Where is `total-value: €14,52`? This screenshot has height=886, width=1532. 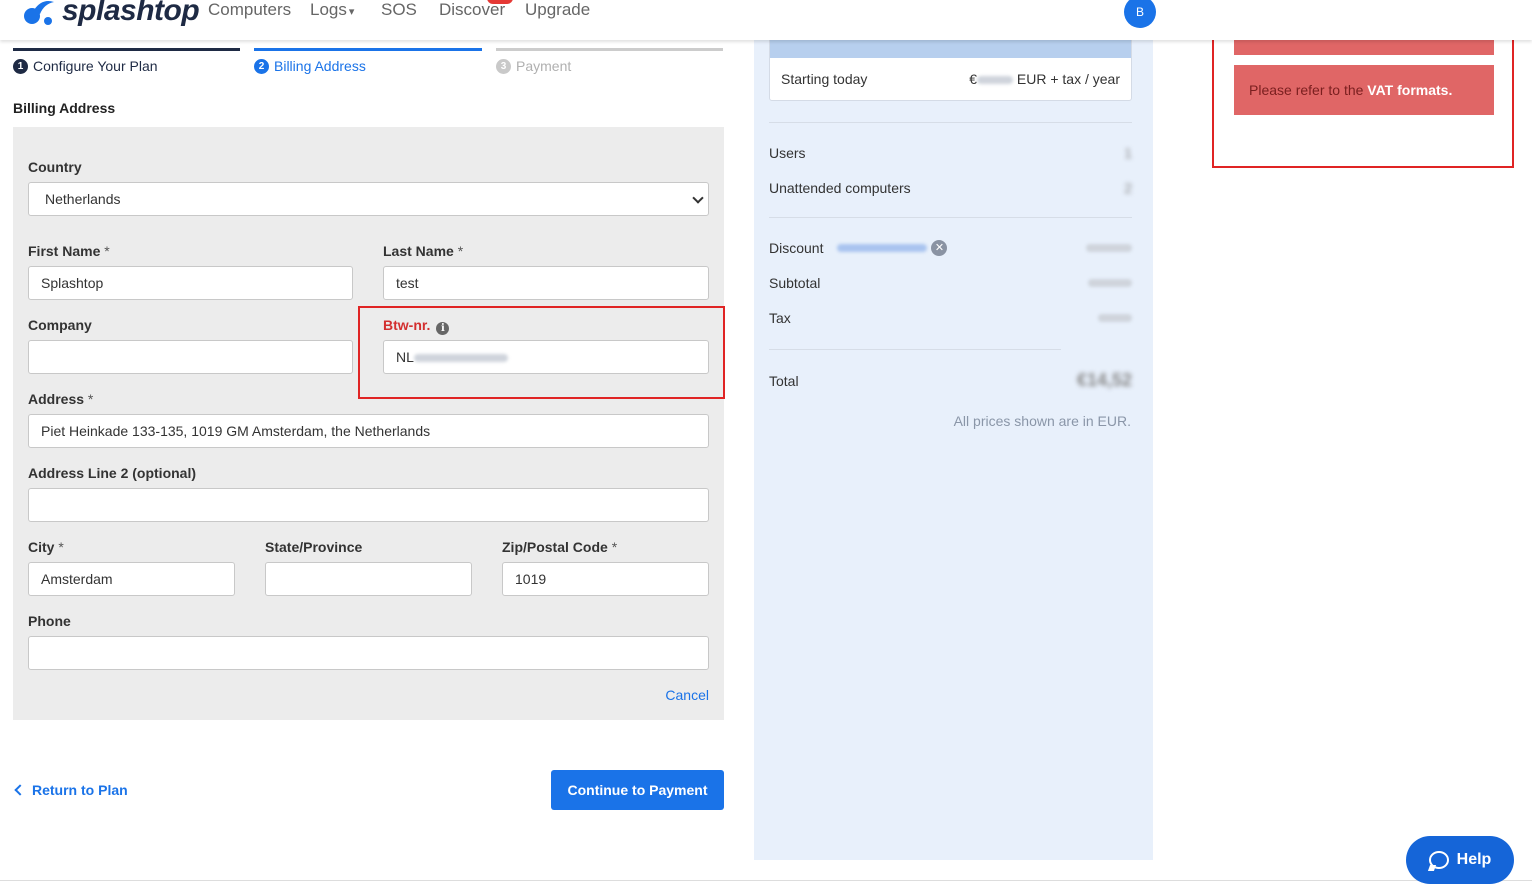
total-value: €14,52 is located at coordinates (1104, 380).